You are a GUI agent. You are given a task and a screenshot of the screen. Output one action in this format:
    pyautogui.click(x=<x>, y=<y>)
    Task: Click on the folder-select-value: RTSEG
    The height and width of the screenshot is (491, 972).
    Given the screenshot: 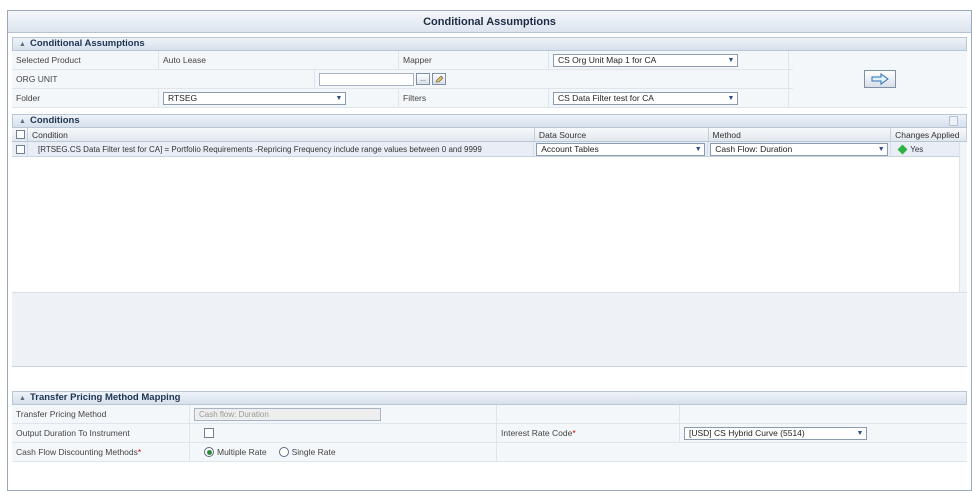 What is the action you would take?
    pyautogui.click(x=183, y=98)
    